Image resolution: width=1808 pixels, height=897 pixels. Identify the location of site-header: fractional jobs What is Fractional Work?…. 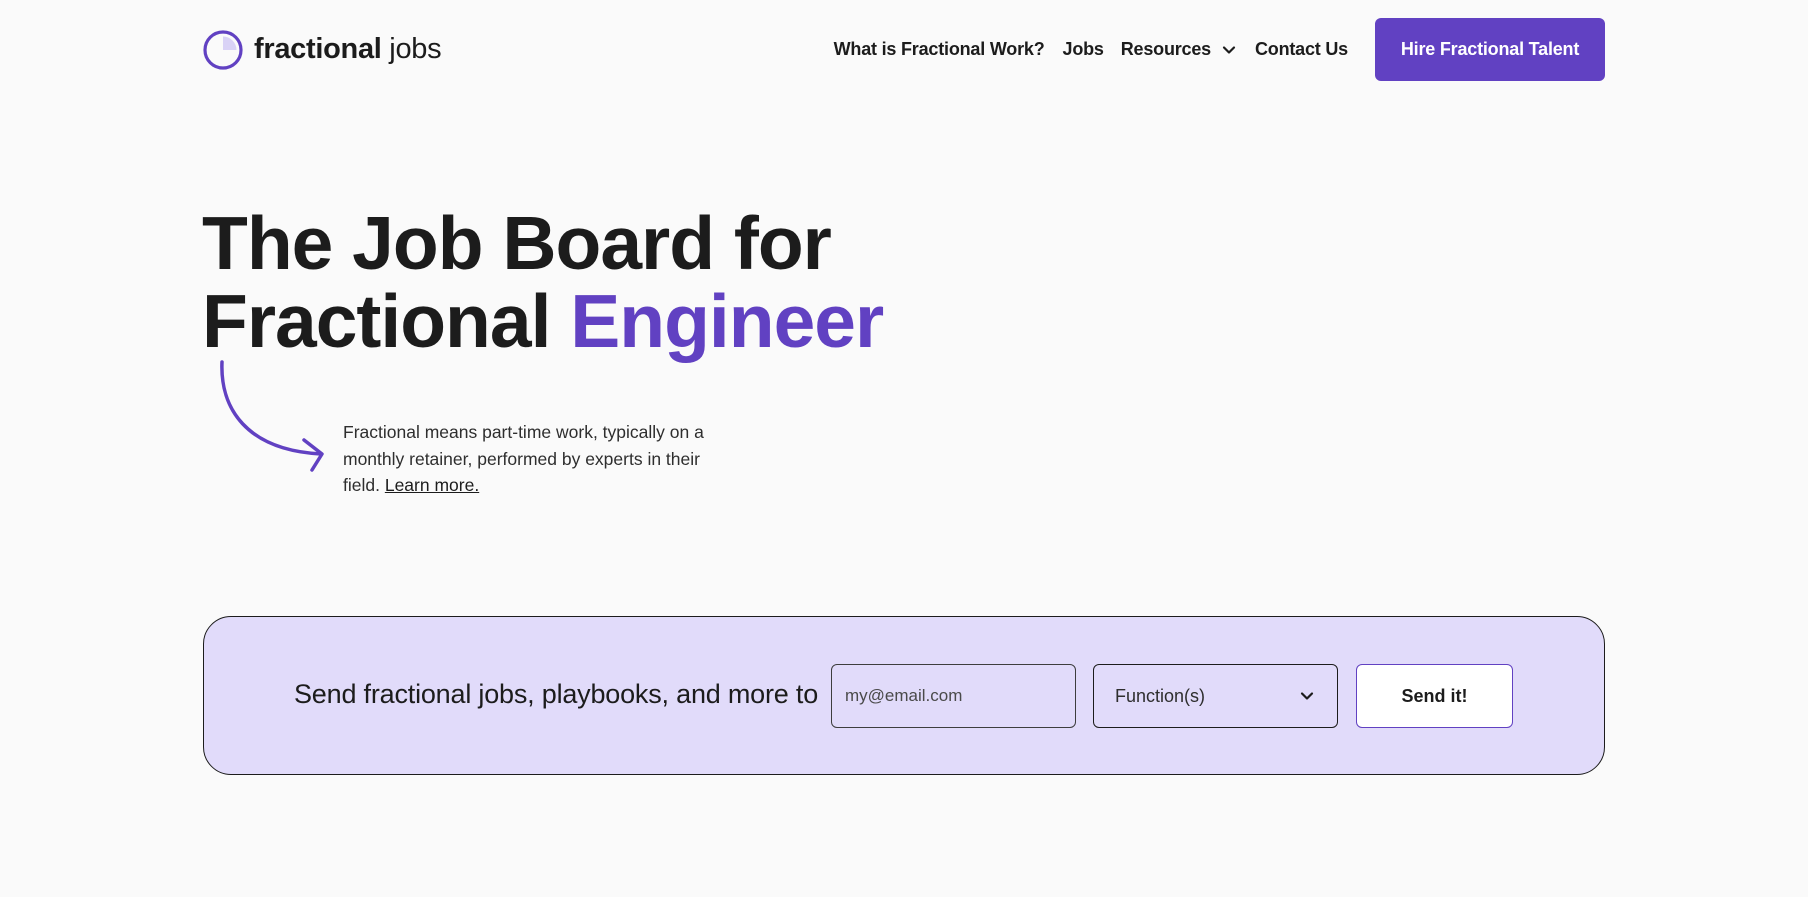
(904, 49).